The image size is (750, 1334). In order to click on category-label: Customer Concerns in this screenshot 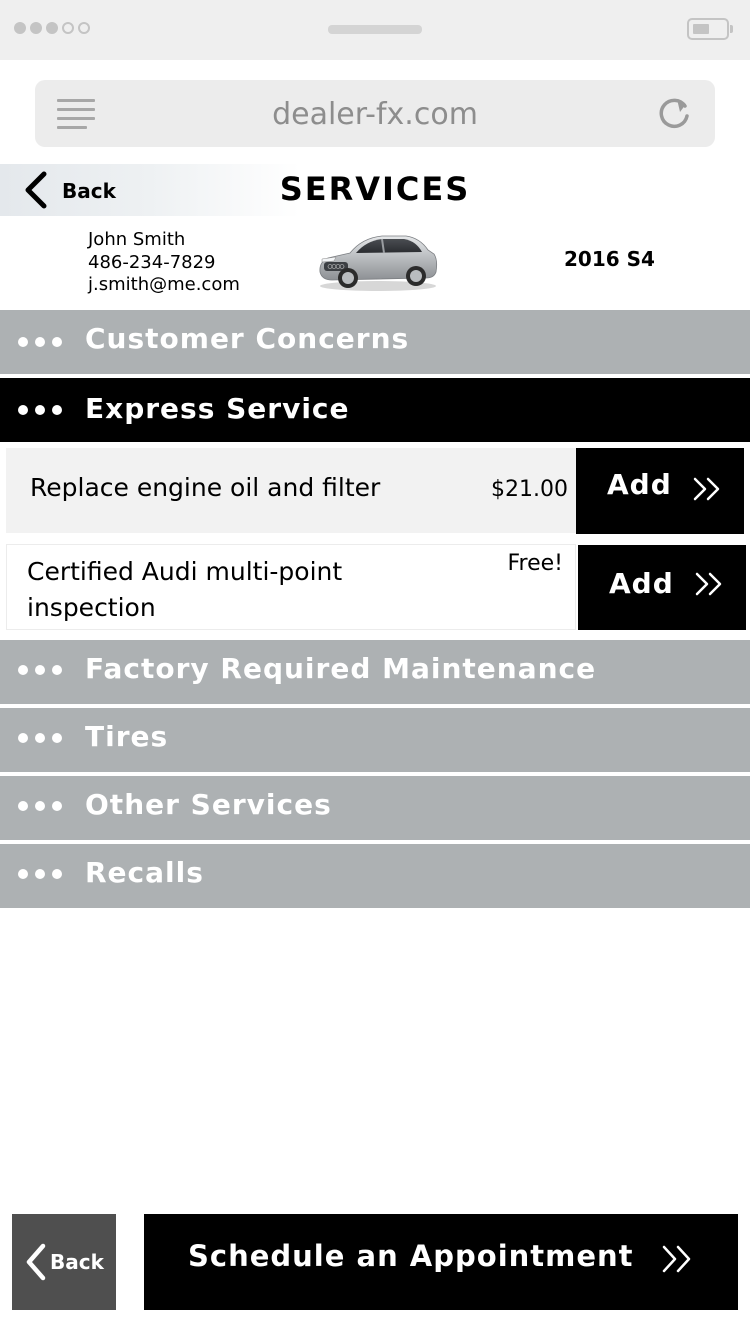, I will do `click(247, 338)`.